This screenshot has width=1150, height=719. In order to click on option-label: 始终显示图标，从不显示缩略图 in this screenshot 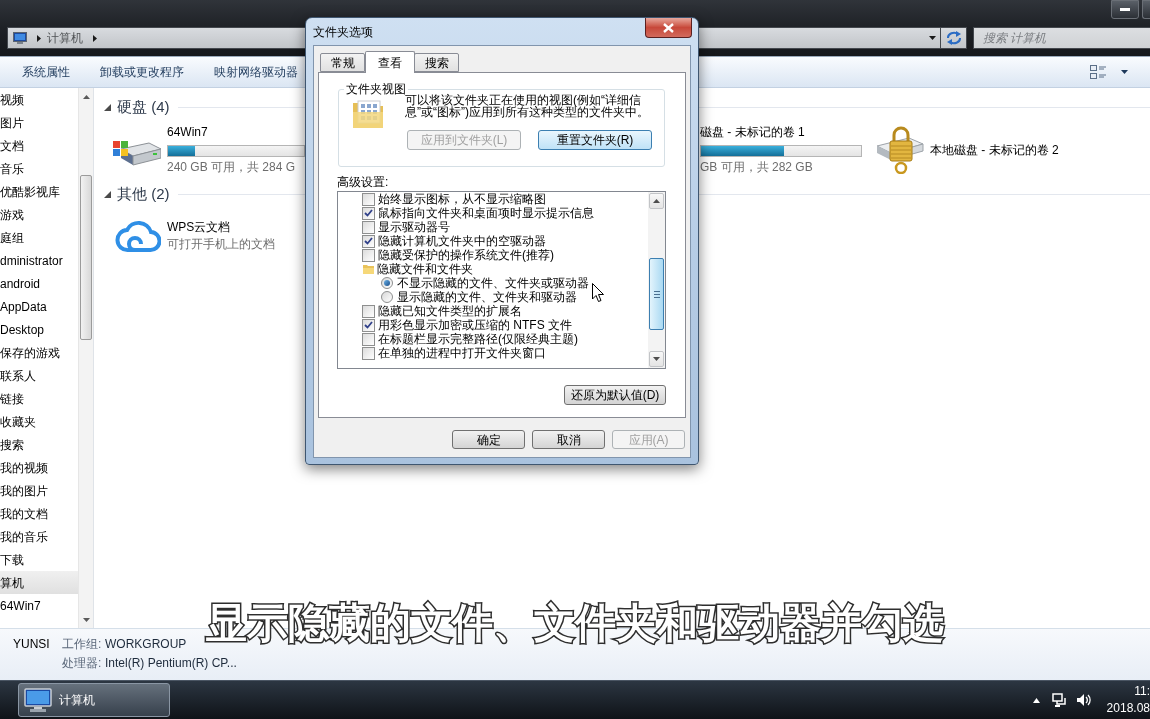, I will do `click(462, 199)`.